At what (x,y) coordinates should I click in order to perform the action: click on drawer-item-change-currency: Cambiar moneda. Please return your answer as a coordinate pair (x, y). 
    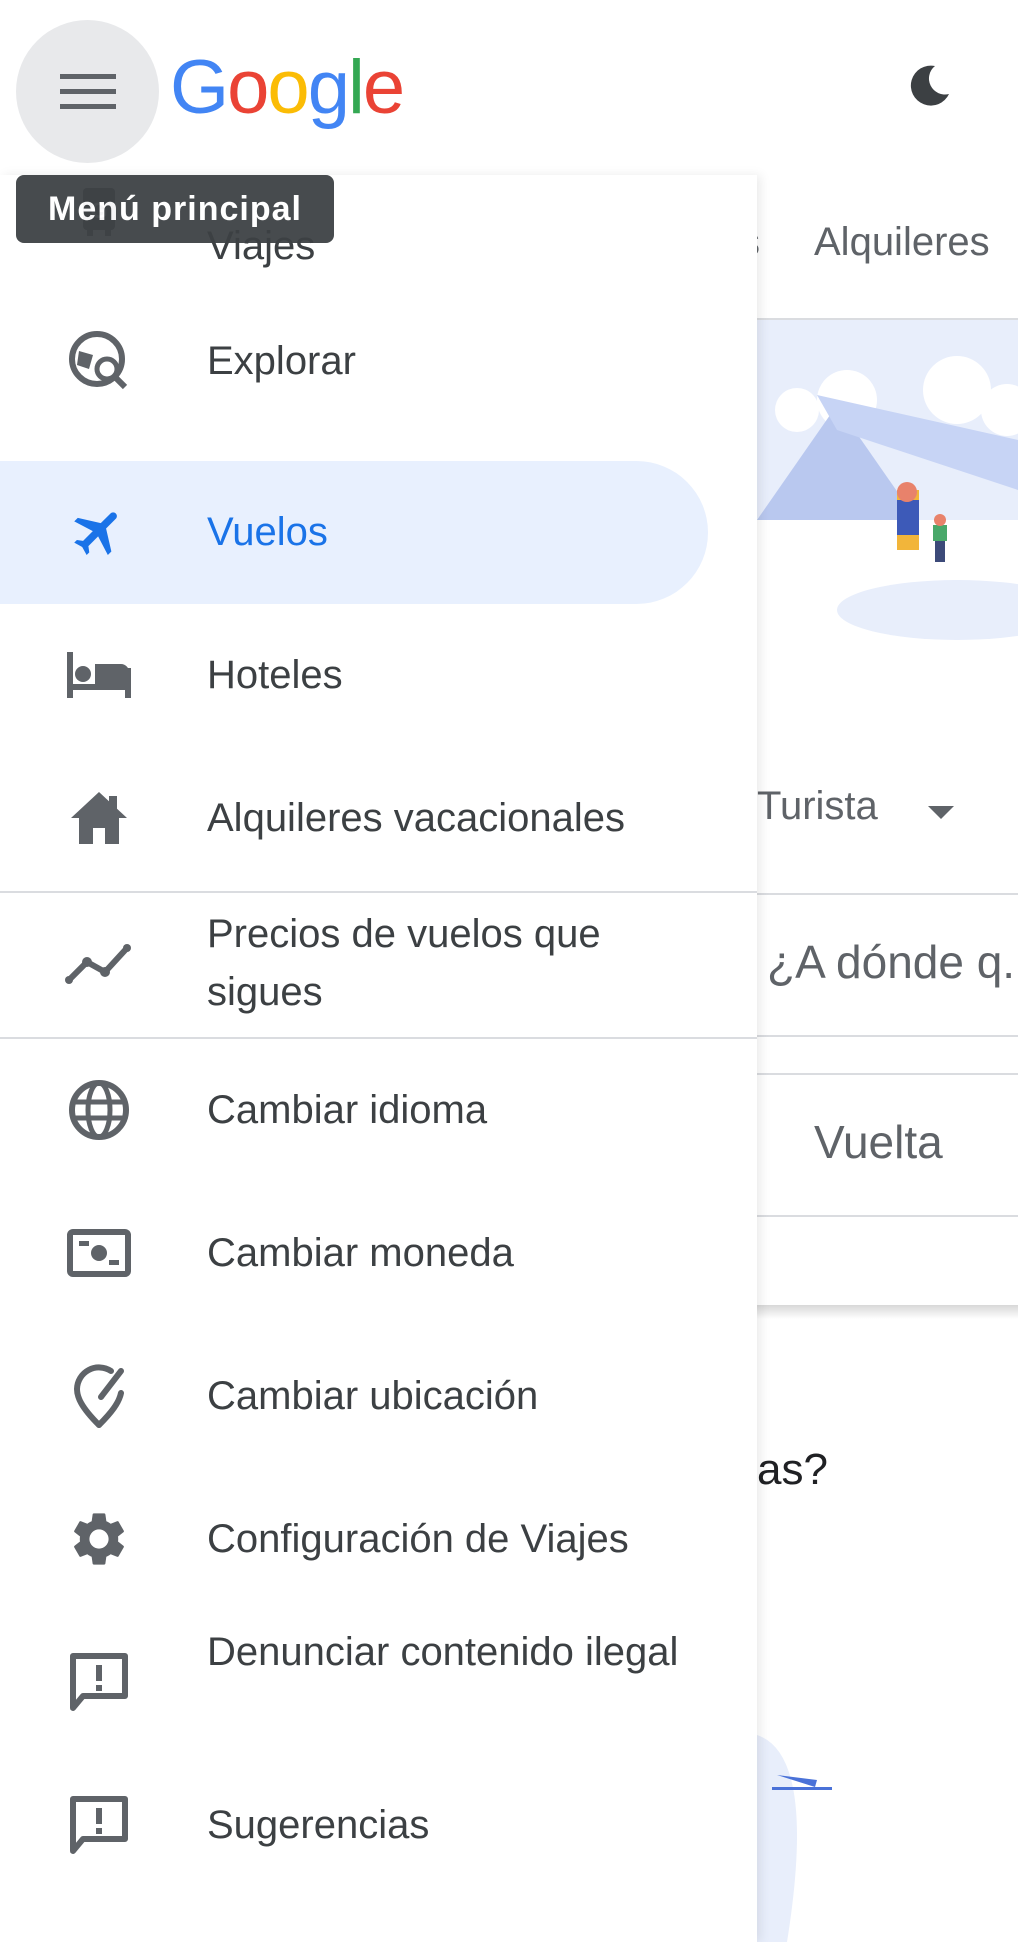
    Looking at the image, I should click on (378, 1253).